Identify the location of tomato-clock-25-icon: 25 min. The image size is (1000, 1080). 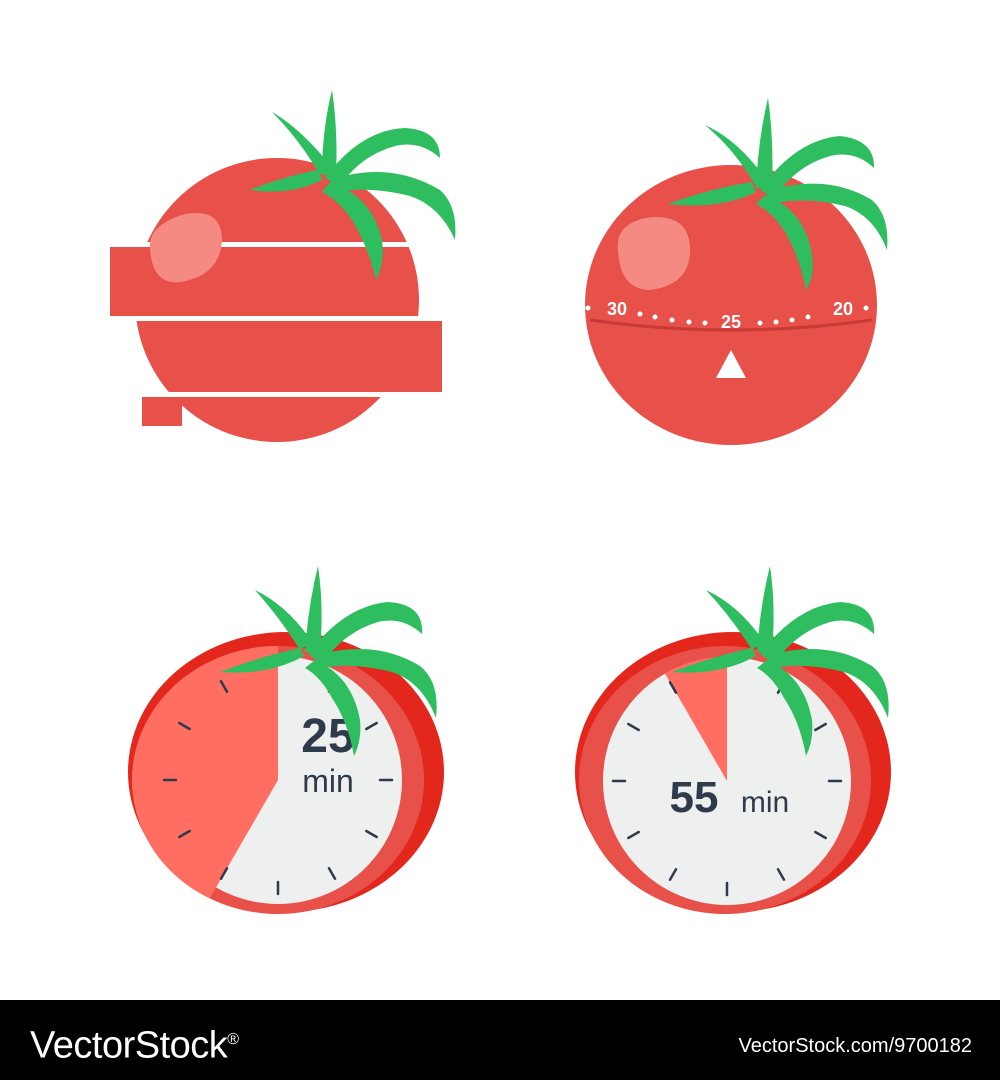
(286, 740).